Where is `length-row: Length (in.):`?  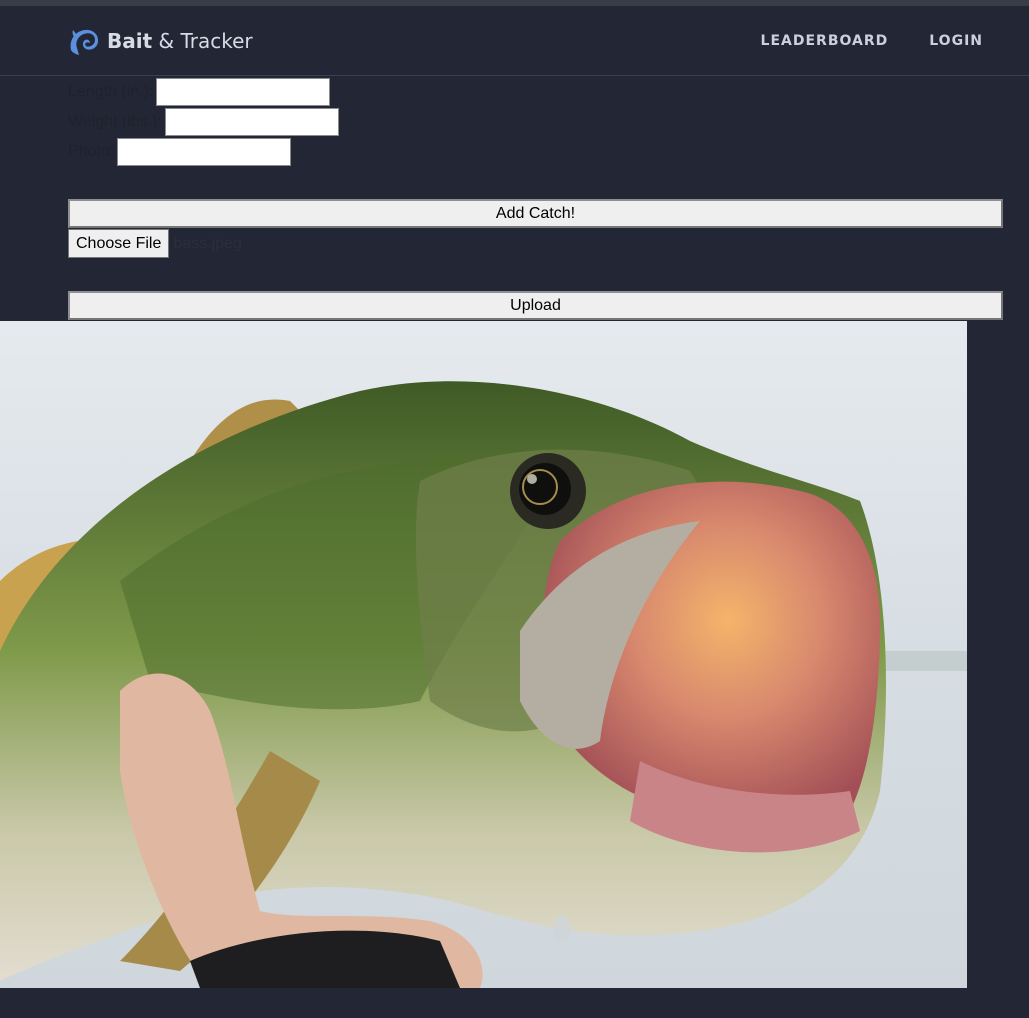 length-row: Length (in.): is located at coordinates (199, 92).